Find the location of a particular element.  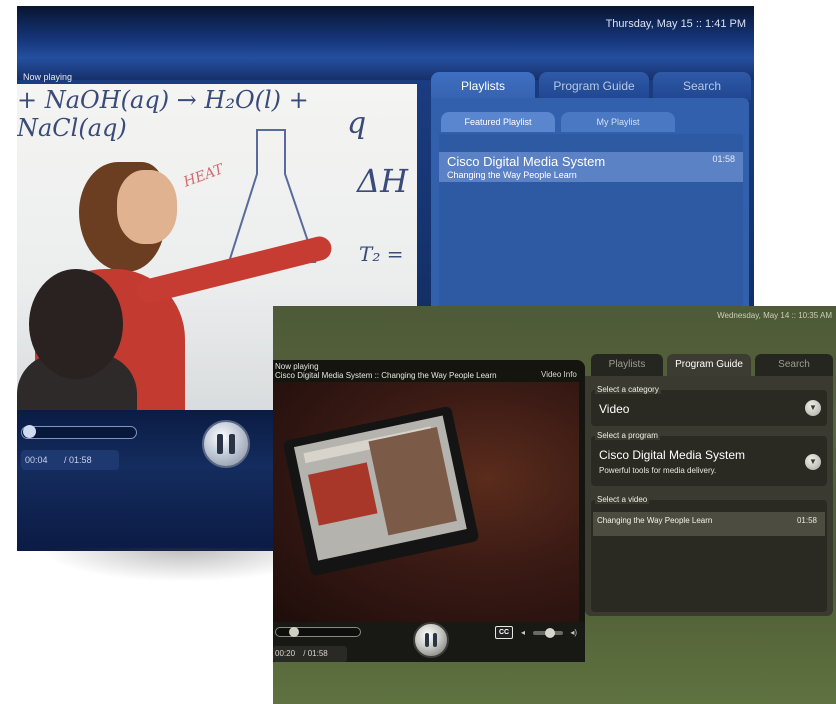

front-tab-search: Search is located at coordinates (794, 365).